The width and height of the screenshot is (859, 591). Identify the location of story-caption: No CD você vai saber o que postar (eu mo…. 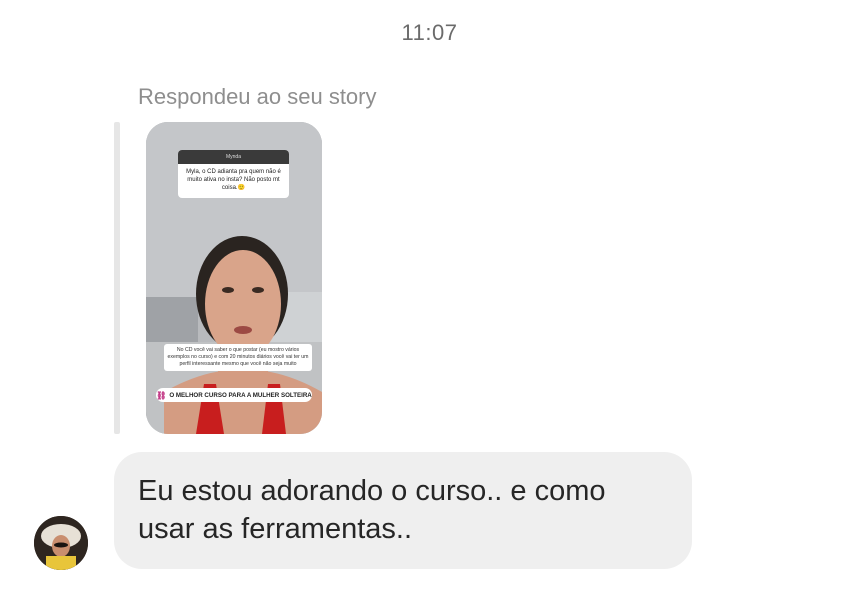
(238, 357).